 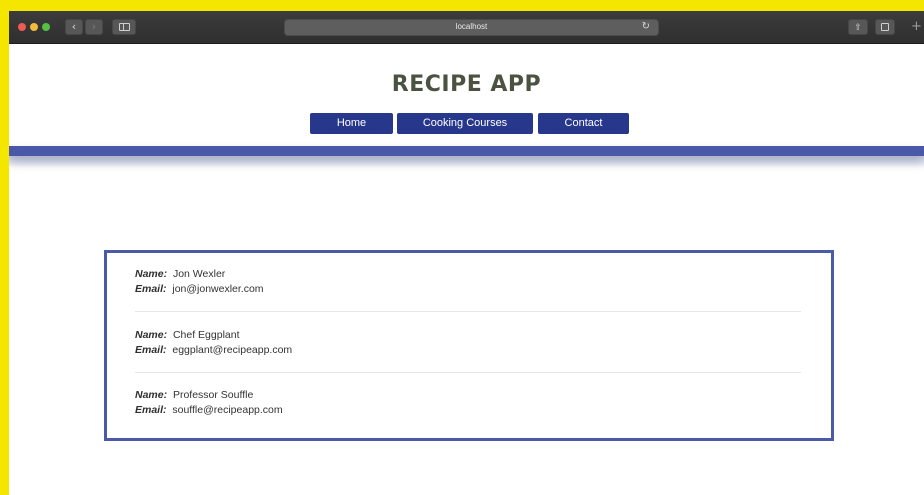 I want to click on header-shadow, so click(x=466, y=162).